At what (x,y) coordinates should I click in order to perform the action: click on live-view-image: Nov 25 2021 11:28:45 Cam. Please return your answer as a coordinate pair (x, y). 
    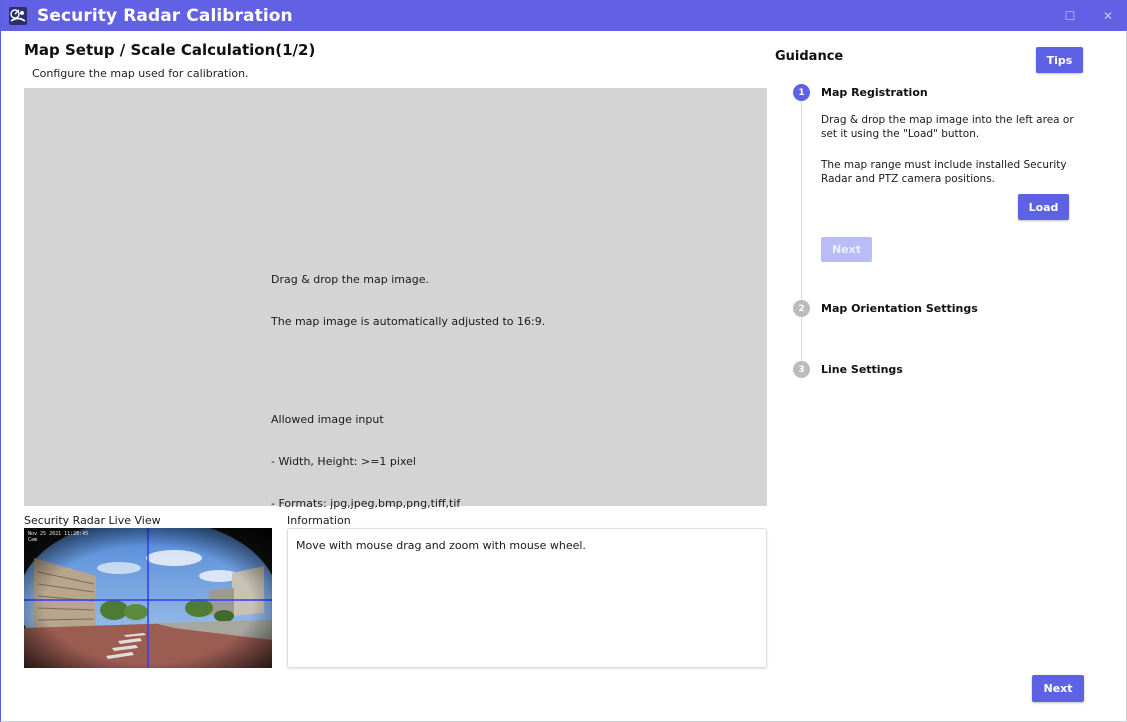
    Looking at the image, I should click on (148, 598).